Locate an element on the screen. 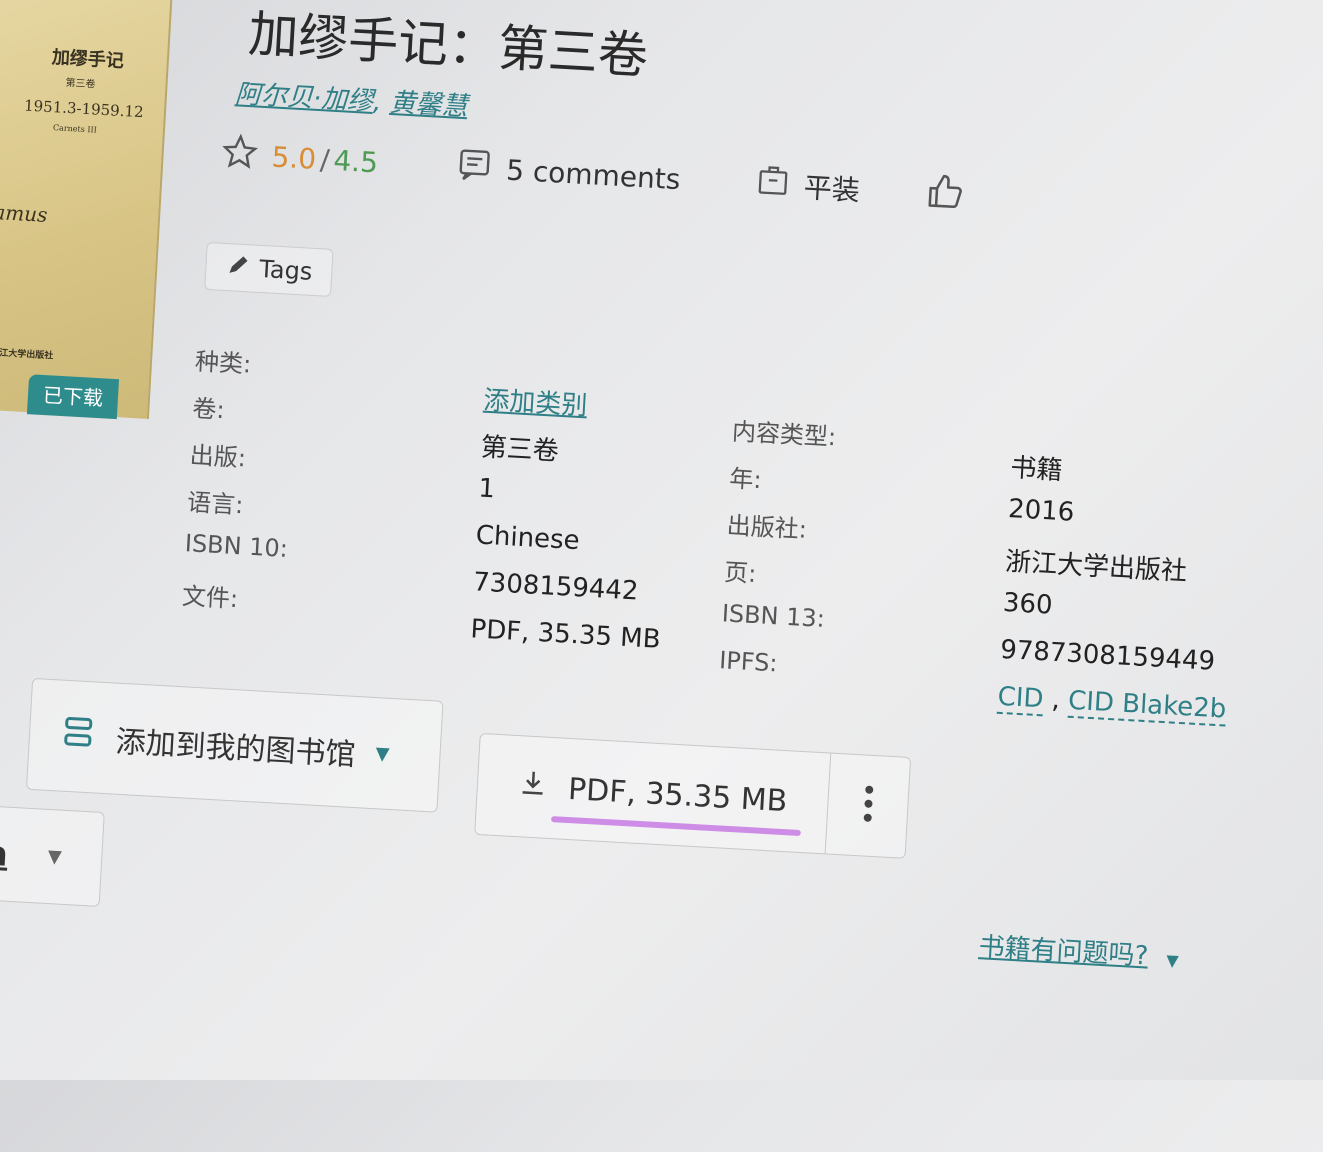 This screenshot has height=1152, width=1323. book-title: 加缪手记：第三卷 is located at coordinates (448, 44).